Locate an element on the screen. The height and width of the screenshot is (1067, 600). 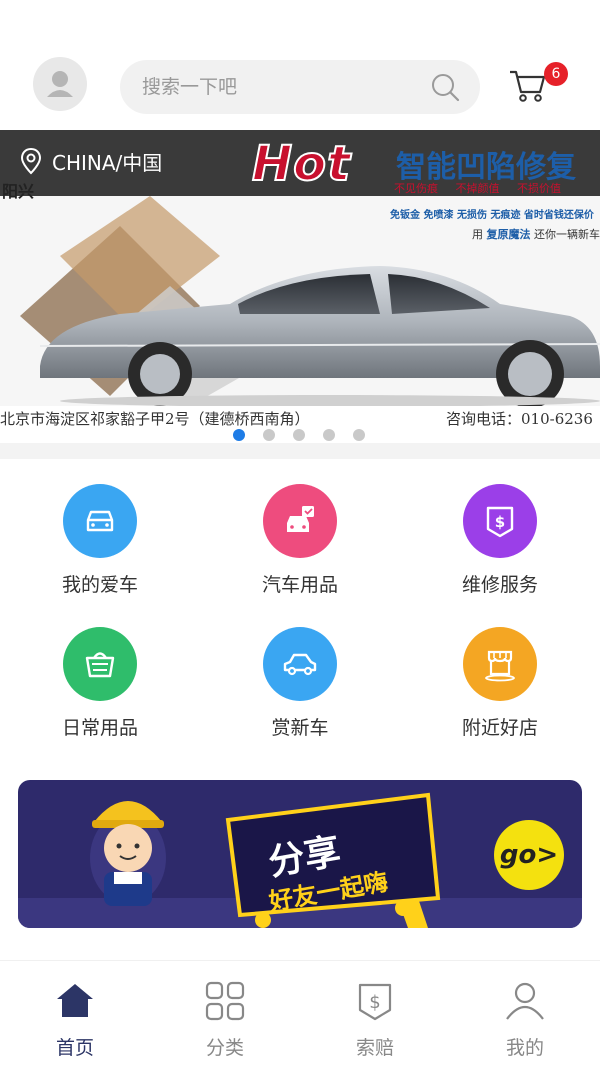
banner-brand: 阳兴 is located at coordinates (18, 191).